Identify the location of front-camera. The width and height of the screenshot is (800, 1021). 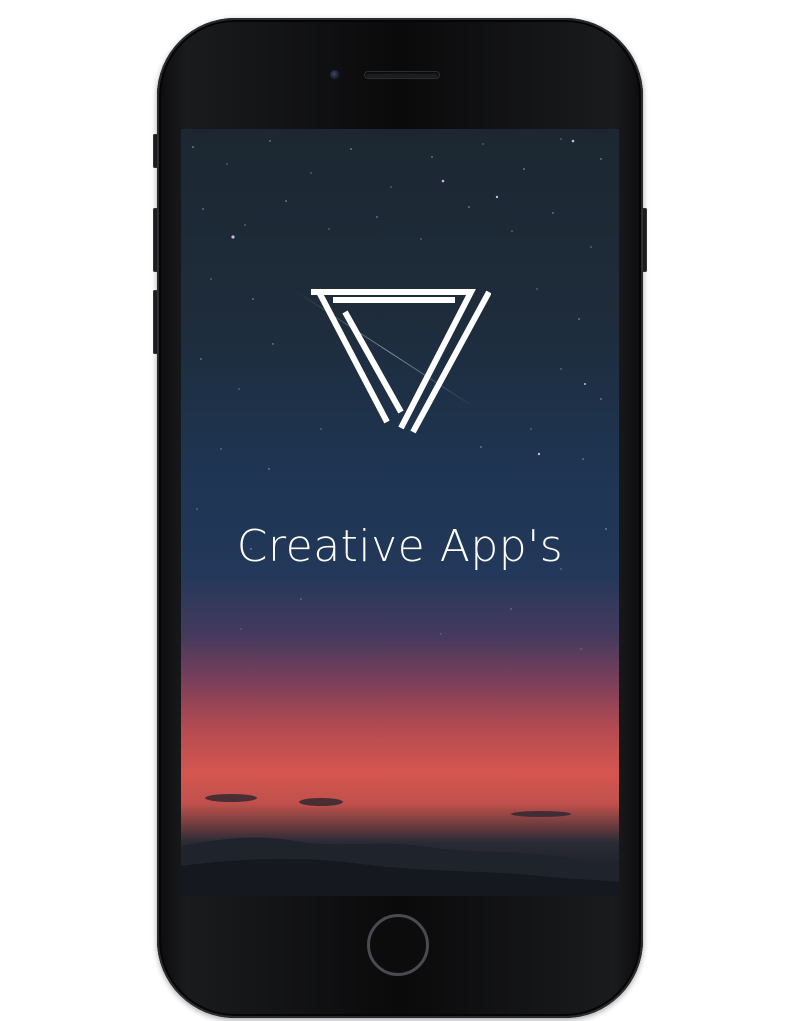
(335, 75).